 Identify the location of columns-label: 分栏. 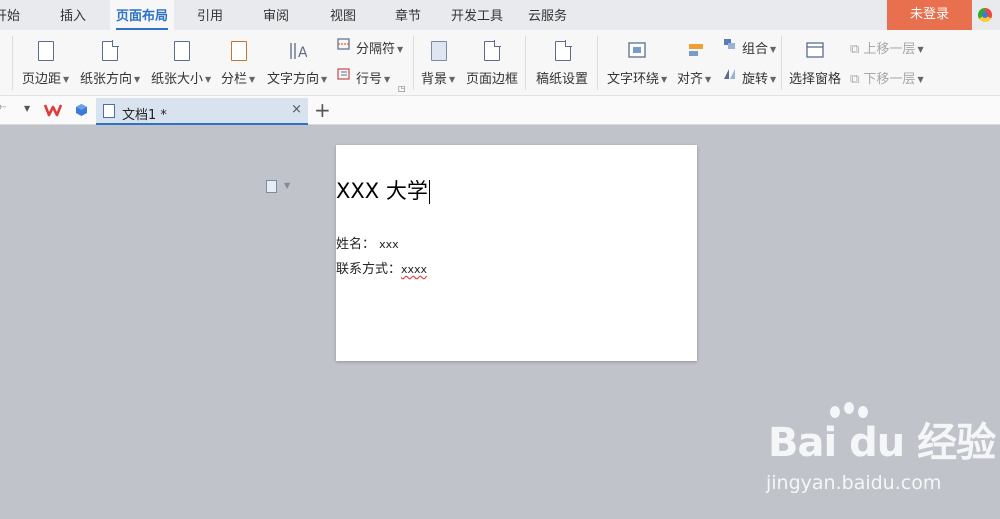
(234, 79).